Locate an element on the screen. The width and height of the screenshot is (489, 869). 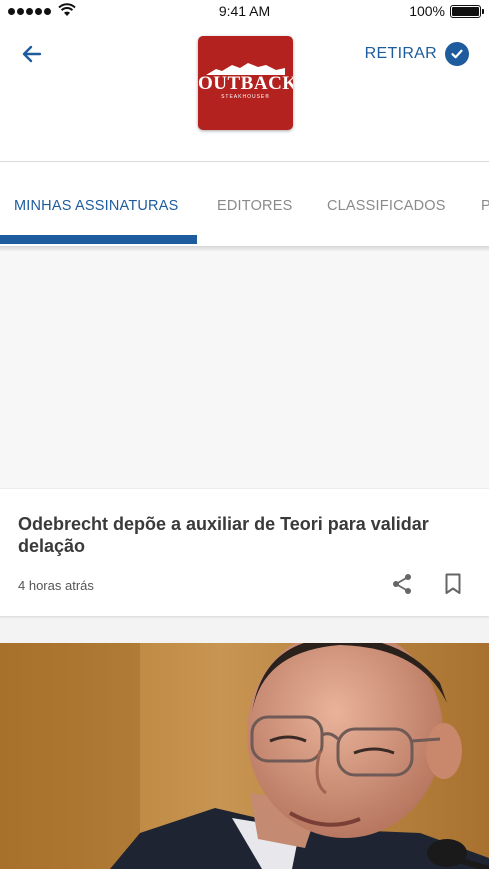
status-bar: 9:41 AM 100% is located at coordinates (244, 11).